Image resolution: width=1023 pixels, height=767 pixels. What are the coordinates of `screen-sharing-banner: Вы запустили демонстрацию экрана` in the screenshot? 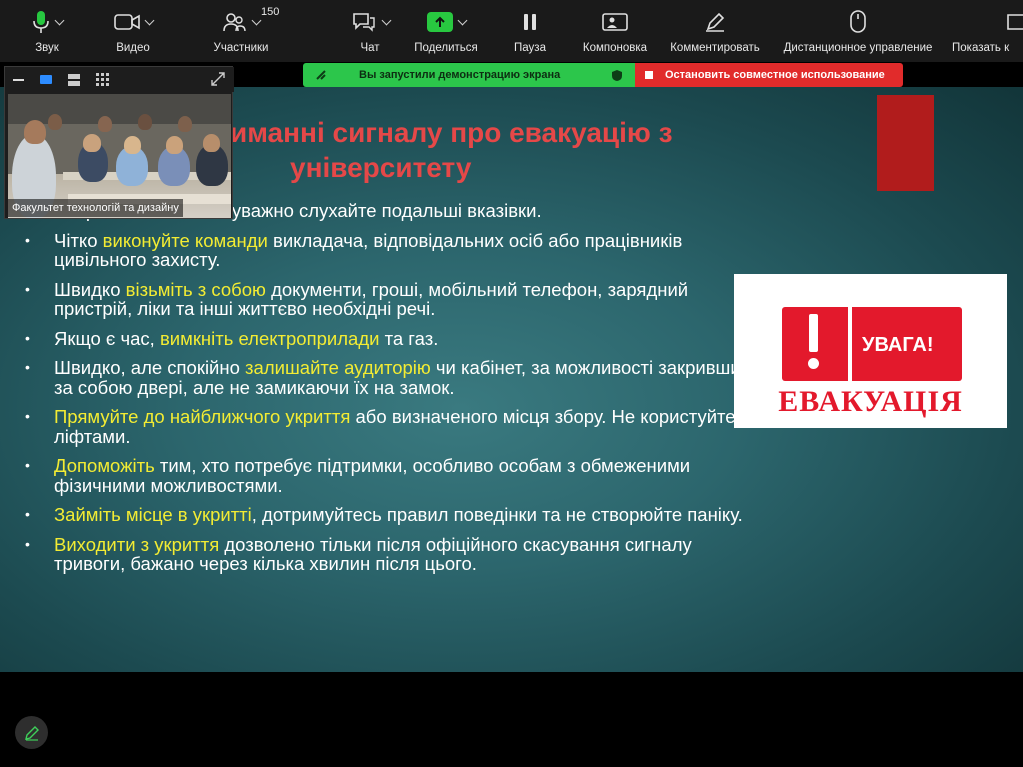 It's located at (469, 75).